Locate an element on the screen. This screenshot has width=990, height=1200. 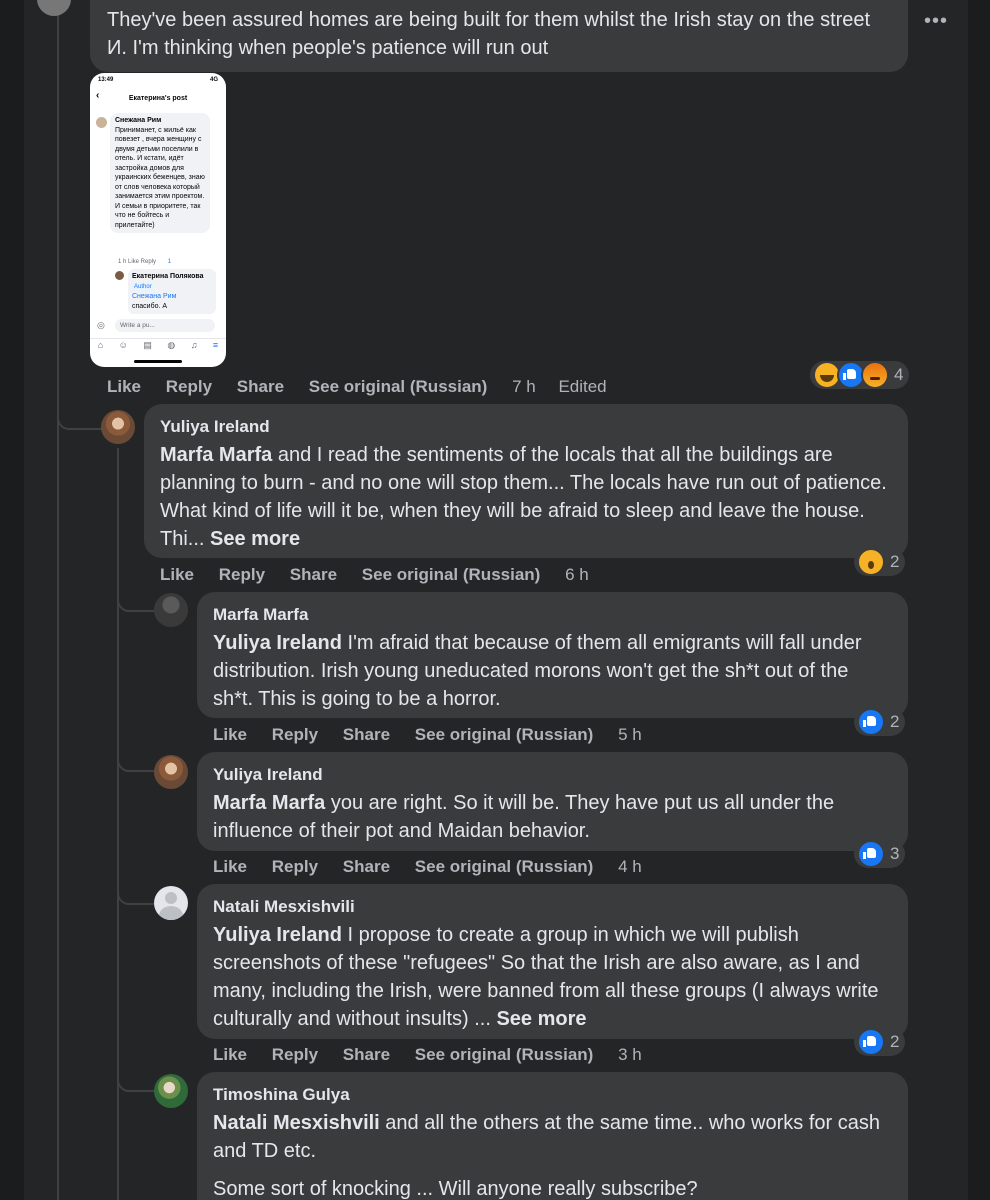
phone-nav-bar: ⌂ ☺ ▤ ◍ ♫ ≡ is located at coordinates (158, 346).